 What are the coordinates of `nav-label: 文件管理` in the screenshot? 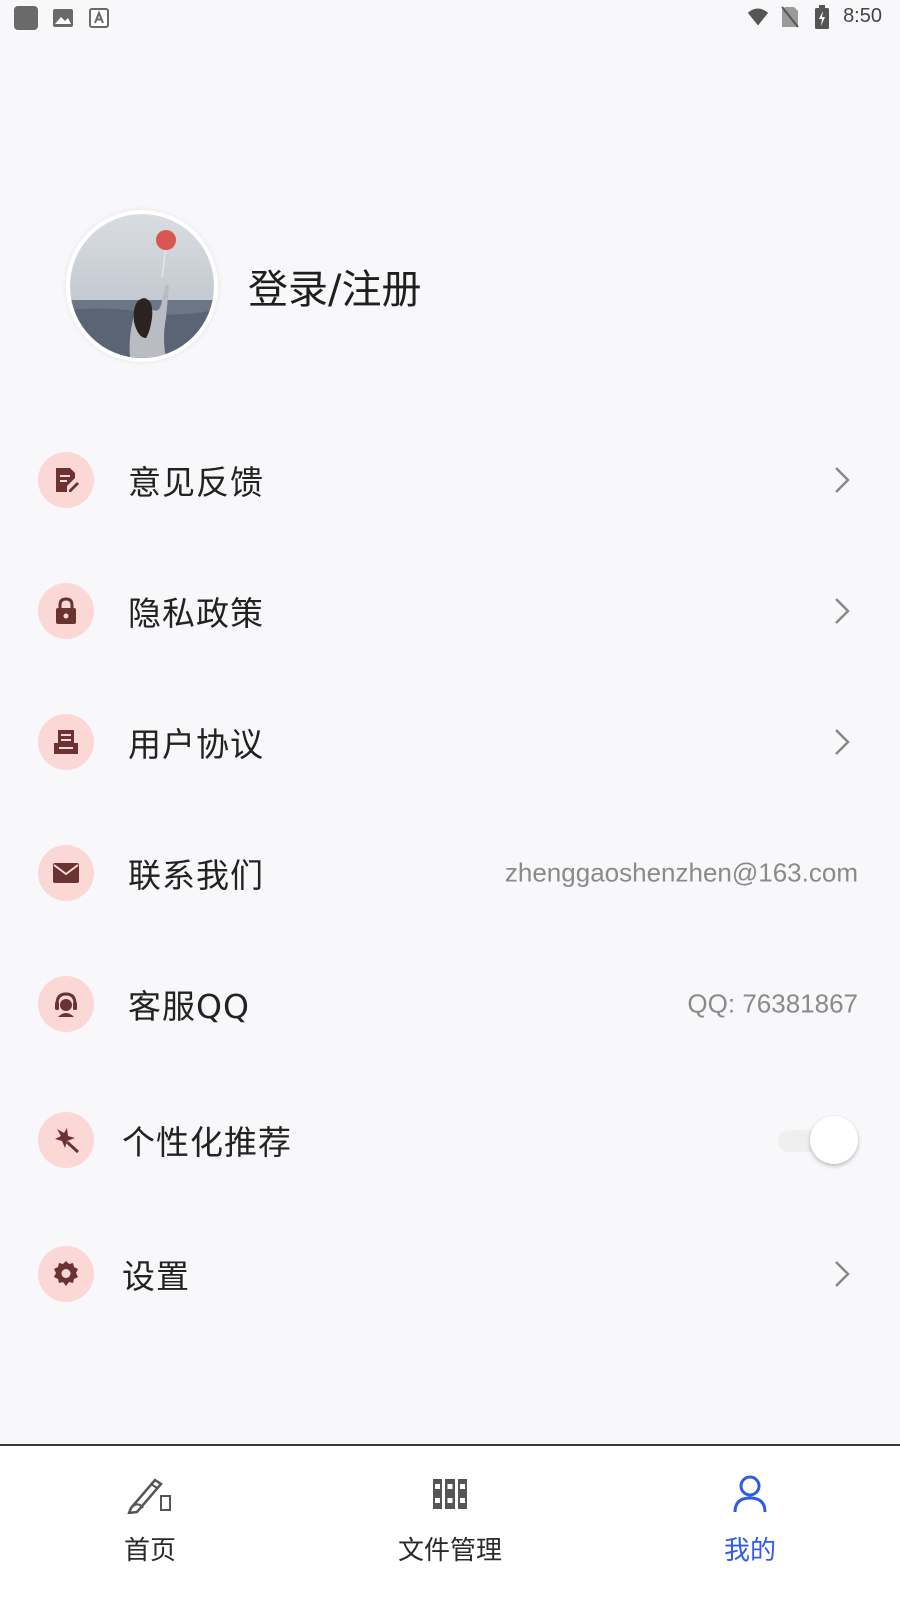 It's located at (449, 1551).